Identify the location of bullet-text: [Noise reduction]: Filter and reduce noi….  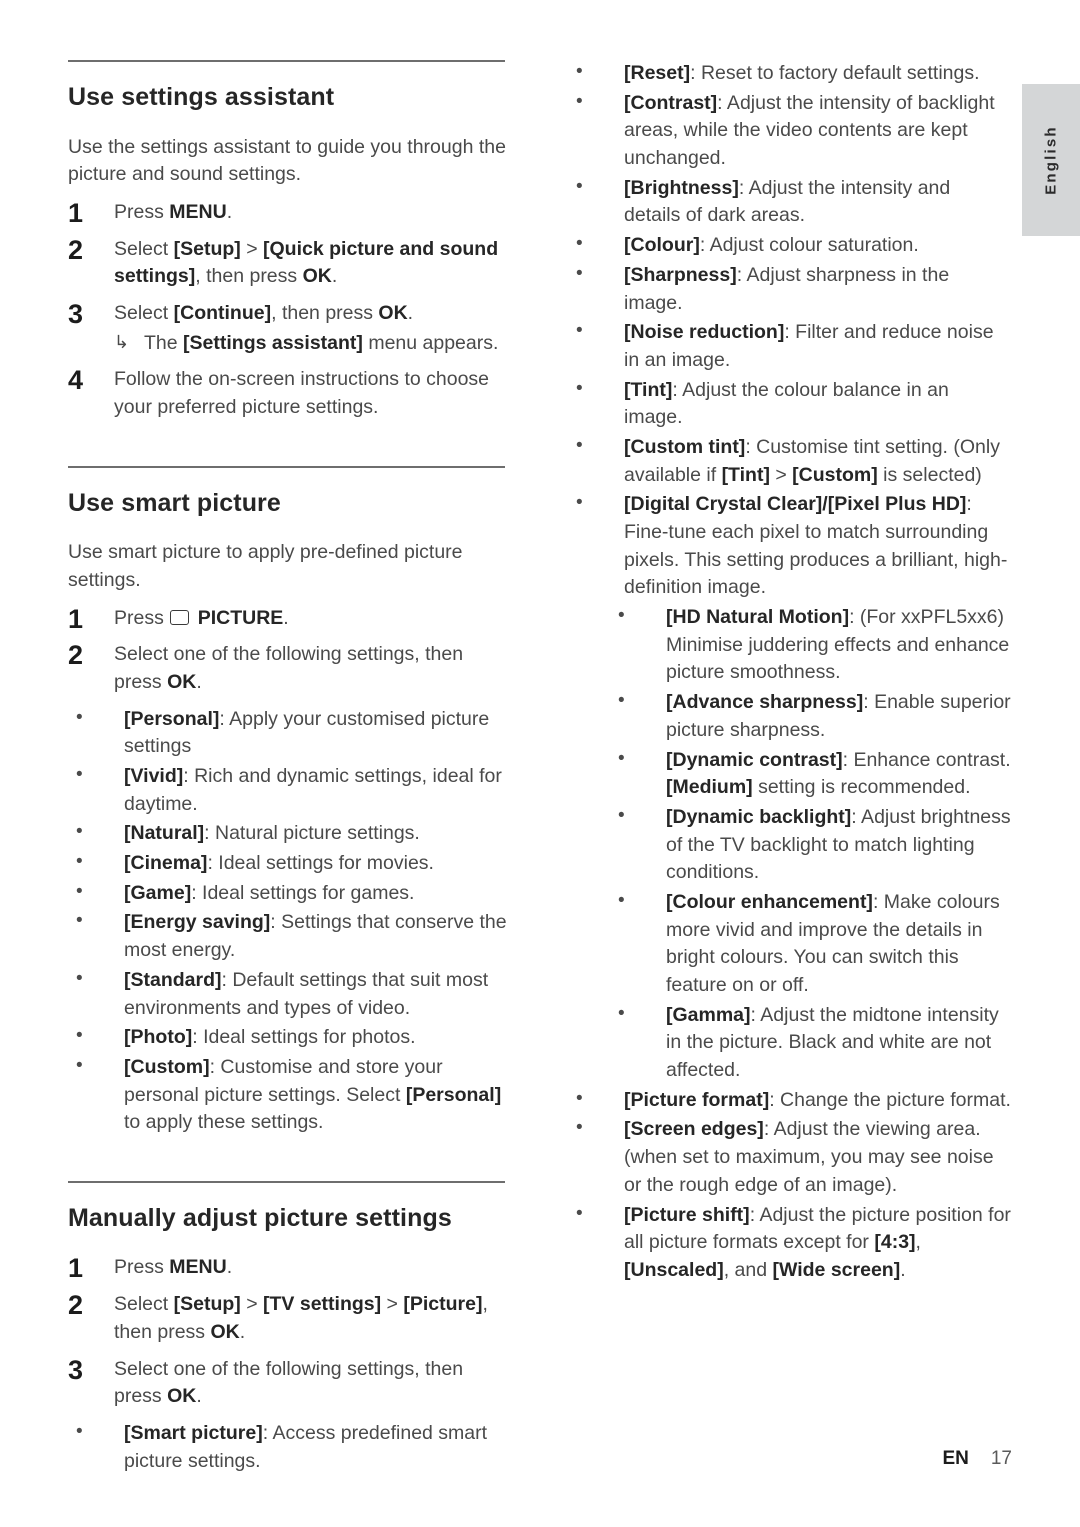
(809, 346).